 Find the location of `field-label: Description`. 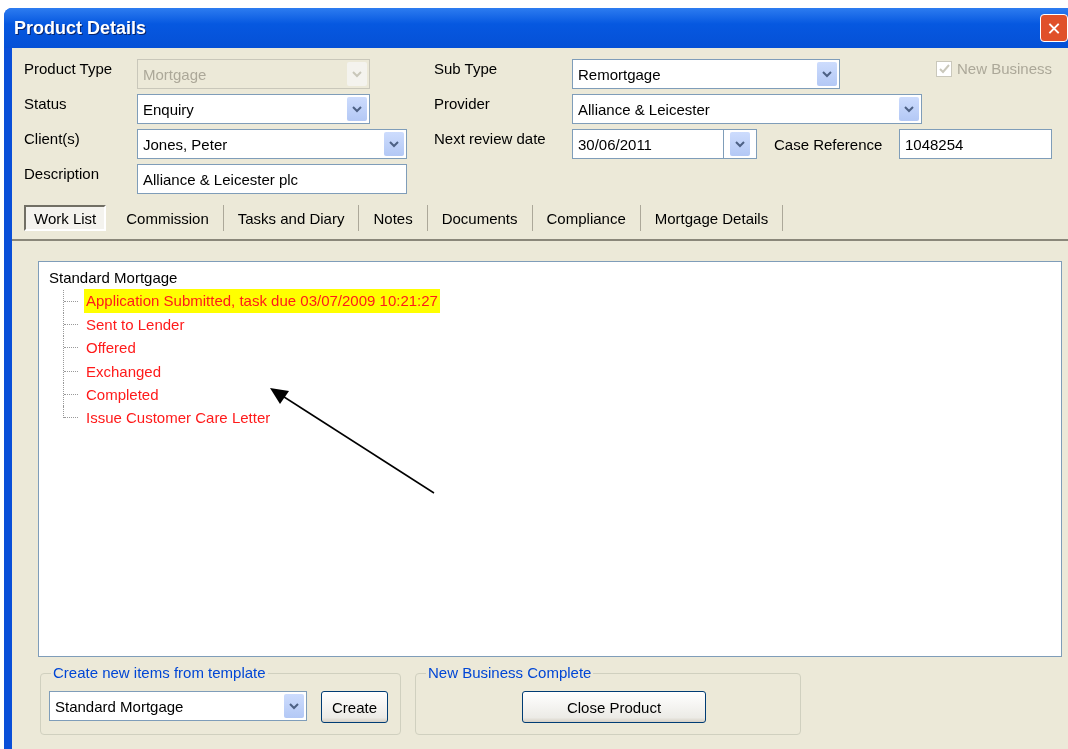

field-label: Description is located at coordinates (62, 173).